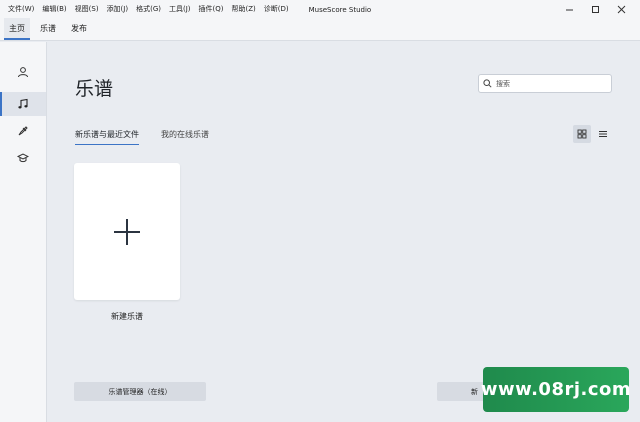 This screenshot has width=640, height=422. What do you see at coordinates (21, 9) in the screenshot?
I see `menu-file: 文件(W)` at bounding box center [21, 9].